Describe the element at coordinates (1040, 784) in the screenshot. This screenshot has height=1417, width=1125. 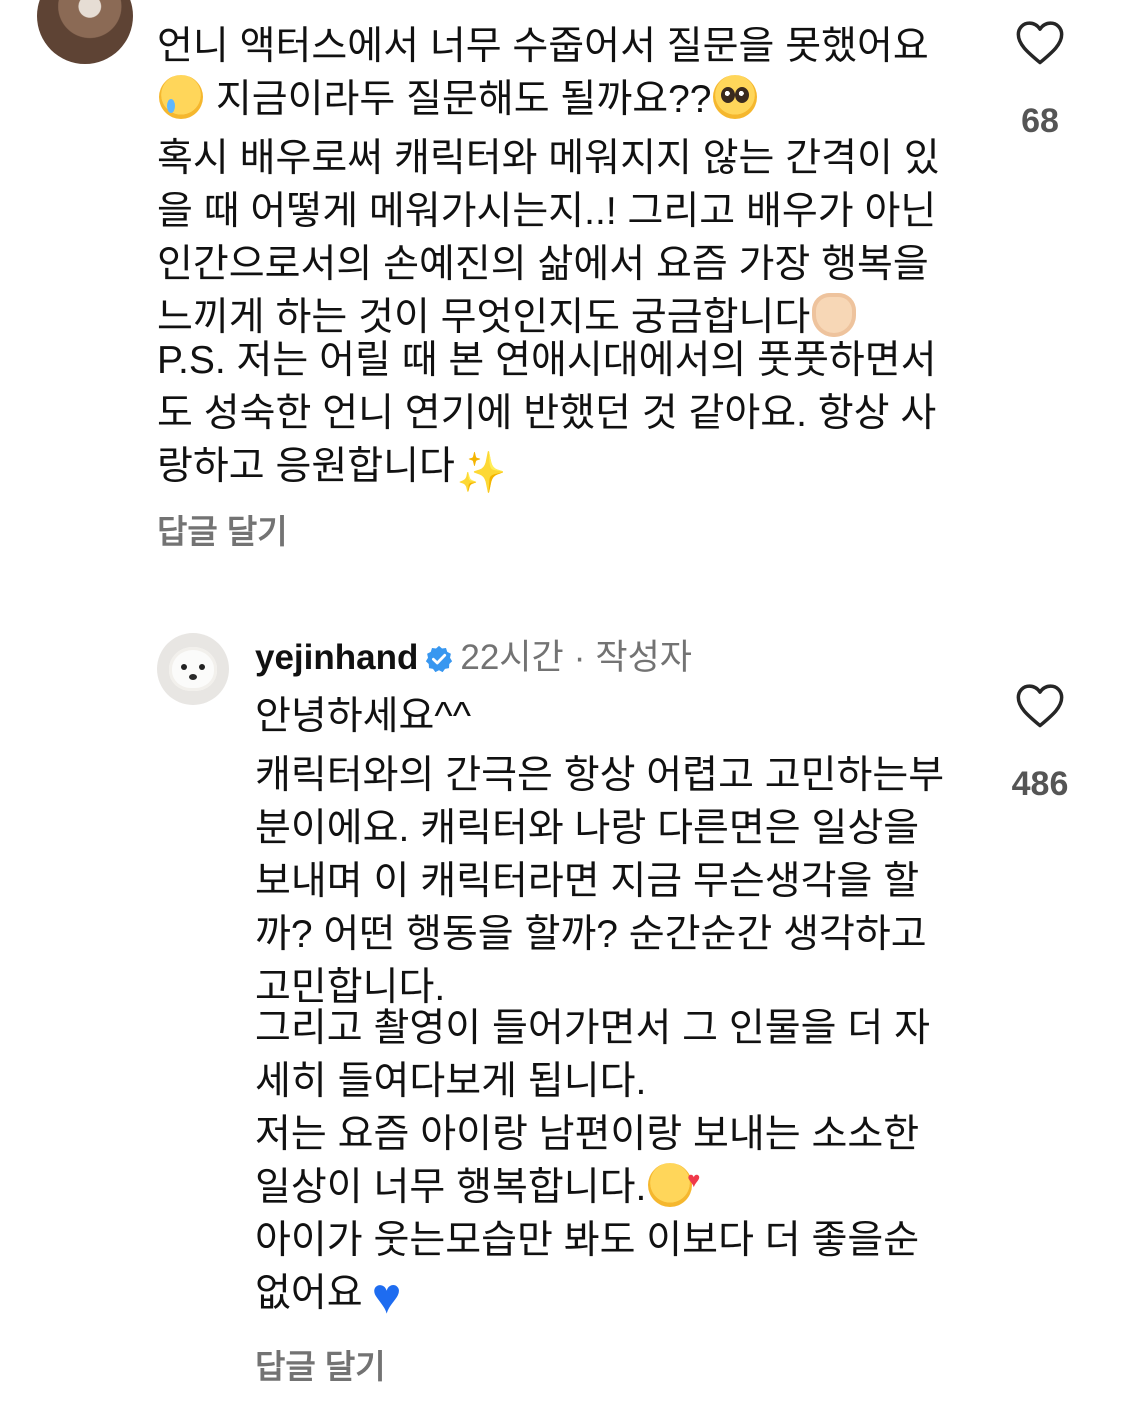
I see `like-count: 486` at that location.